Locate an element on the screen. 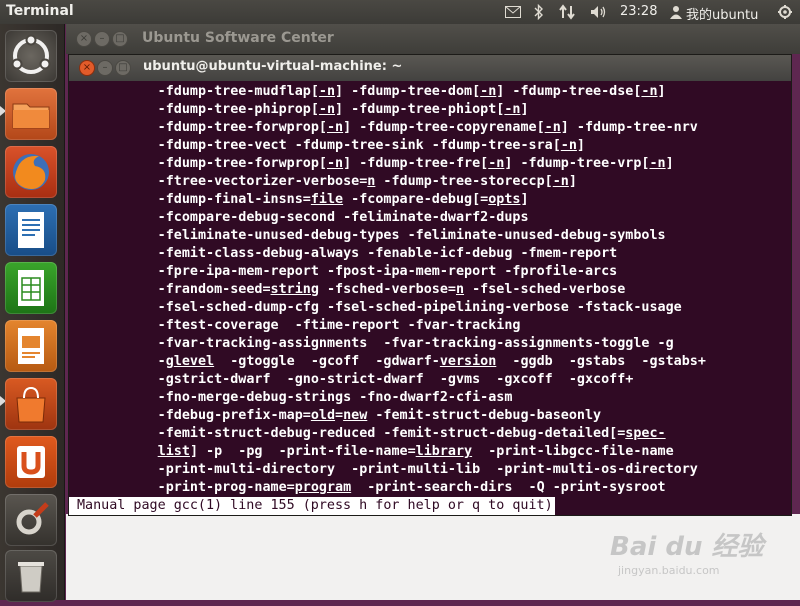  bluetooth-icon is located at coordinates (539, 12).